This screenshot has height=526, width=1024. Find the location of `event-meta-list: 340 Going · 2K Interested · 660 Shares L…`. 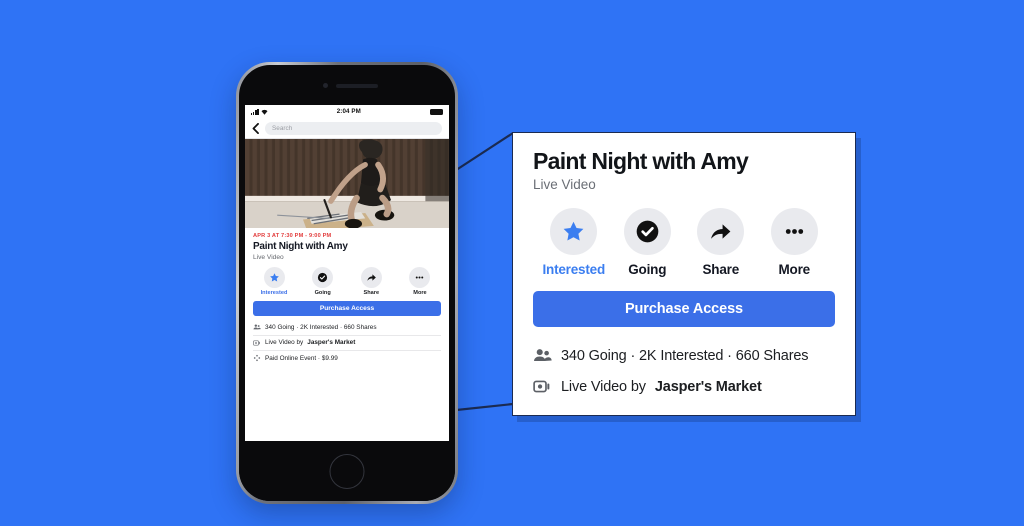

event-meta-list: 340 Going · 2K Interested · 660 Shares L… is located at coordinates (347, 340).